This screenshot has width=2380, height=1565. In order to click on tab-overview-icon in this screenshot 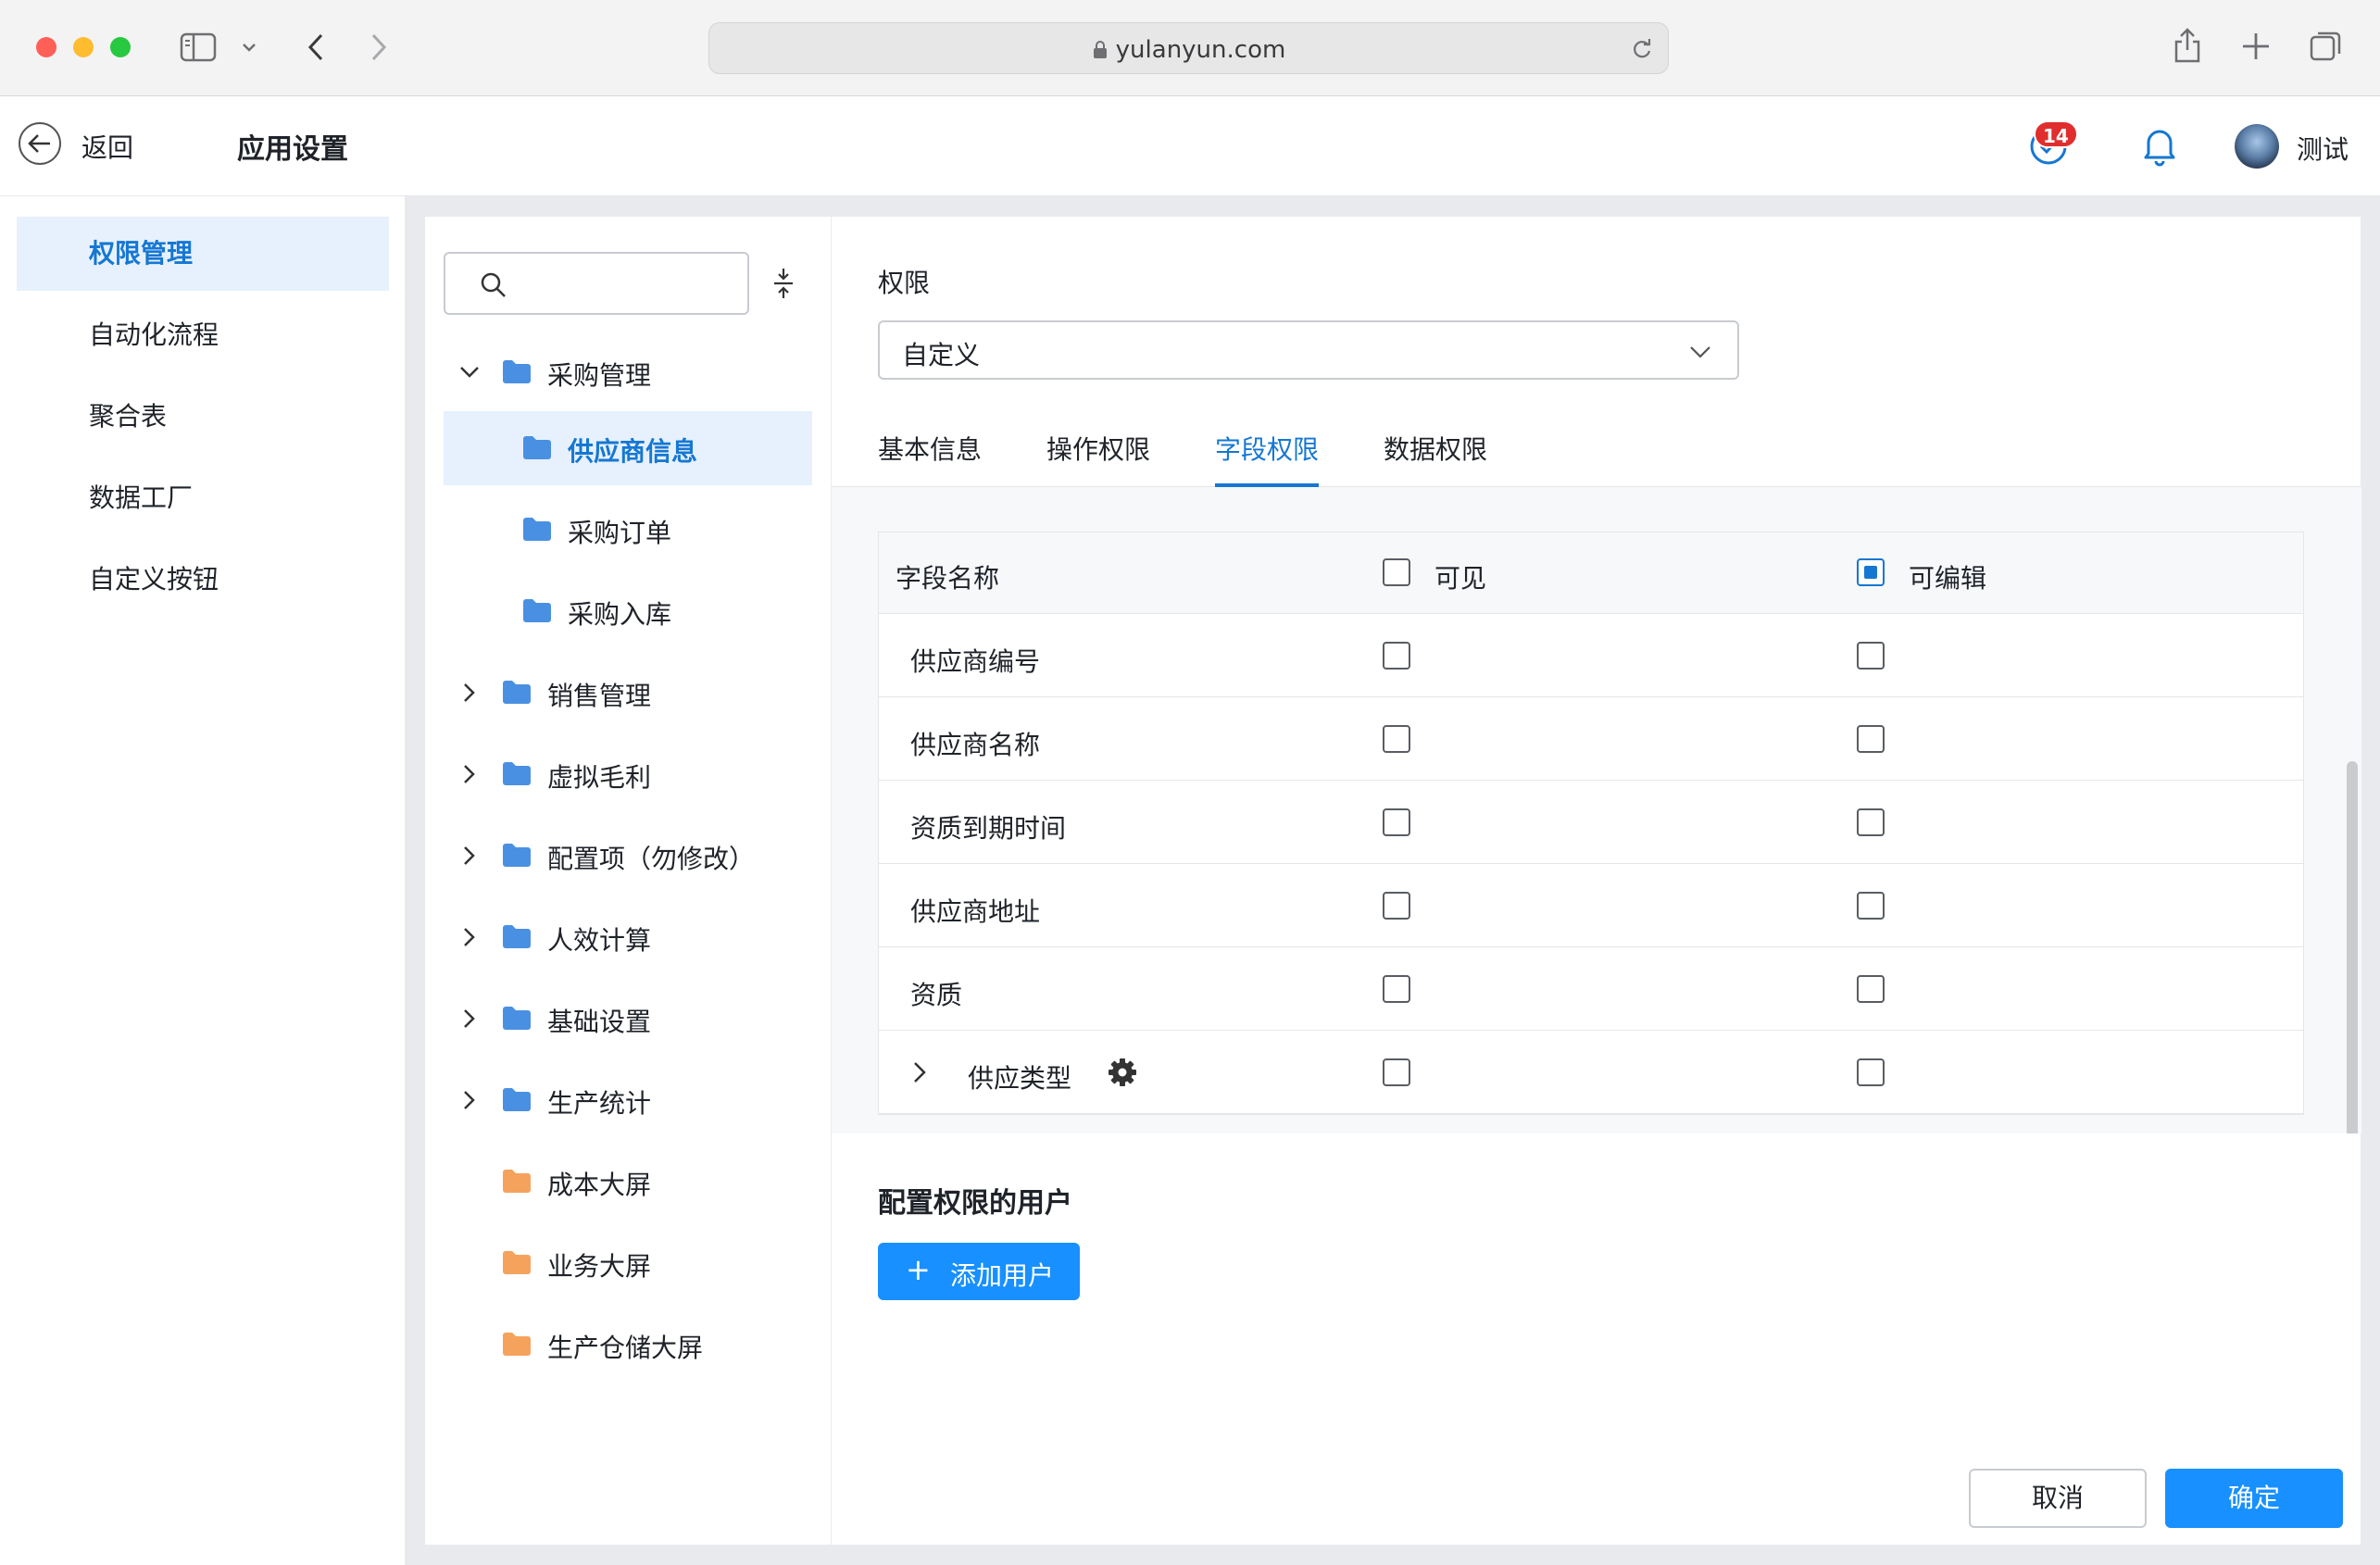, I will do `click(2326, 46)`.